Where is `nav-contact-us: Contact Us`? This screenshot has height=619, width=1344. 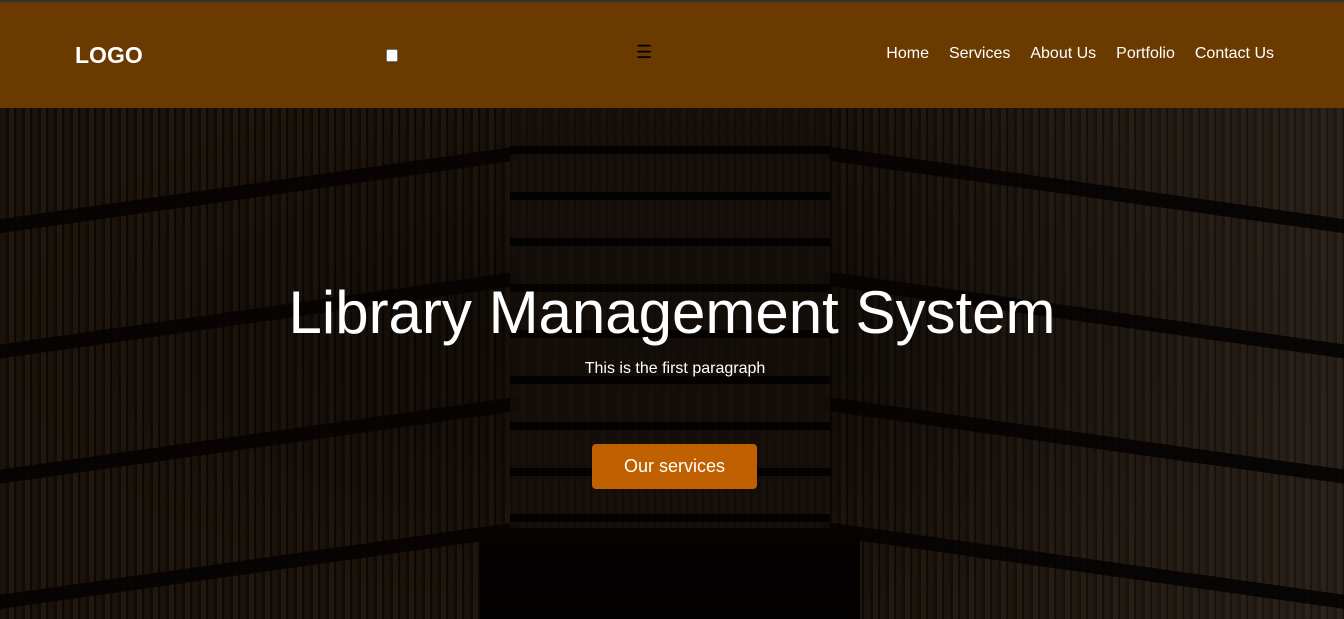 nav-contact-us: Contact Us is located at coordinates (1234, 54).